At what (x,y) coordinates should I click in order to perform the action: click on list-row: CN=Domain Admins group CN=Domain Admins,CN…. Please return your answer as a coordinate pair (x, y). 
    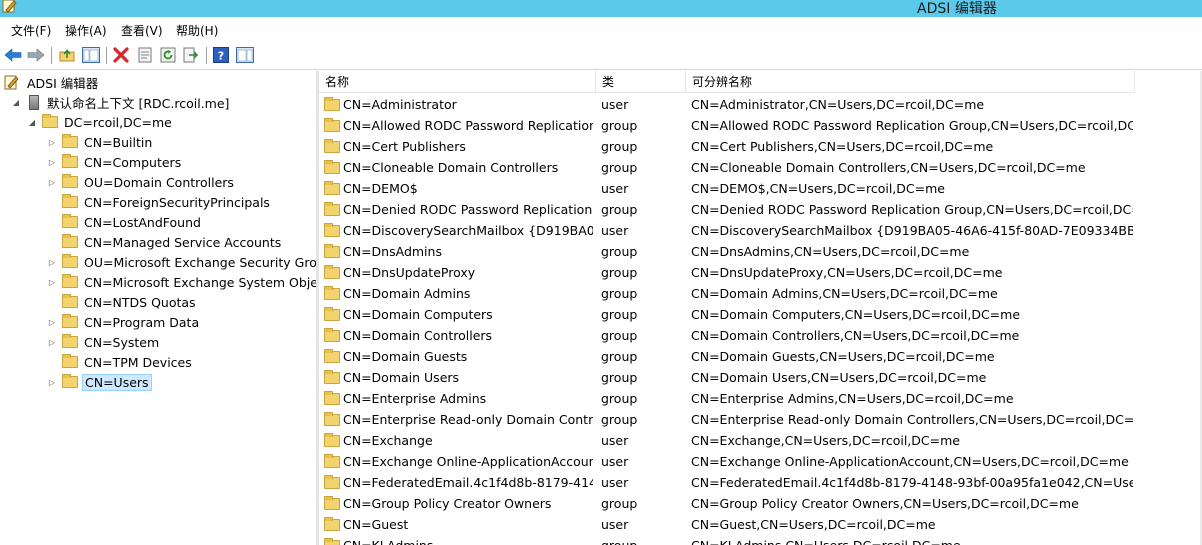
    Looking at the image, I should click on (760, 293).